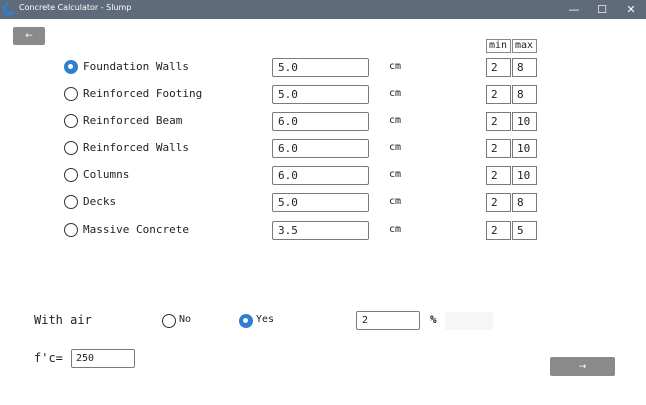 The image size is (646, 405). What do you see at coordinates (136, 229) in the screenshot?
I see `element-label: Massive Concrete` at bounding box center [136, 229].